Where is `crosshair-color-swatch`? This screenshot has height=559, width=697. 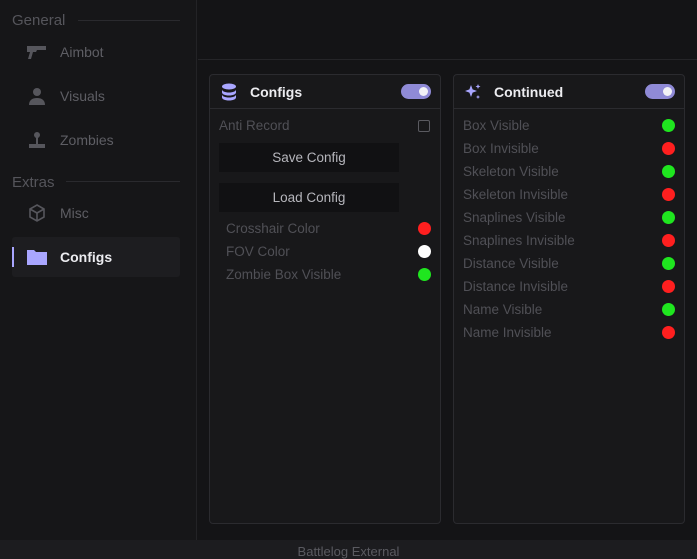 crosshair-color-swatch is located at coordinates (424, 228).